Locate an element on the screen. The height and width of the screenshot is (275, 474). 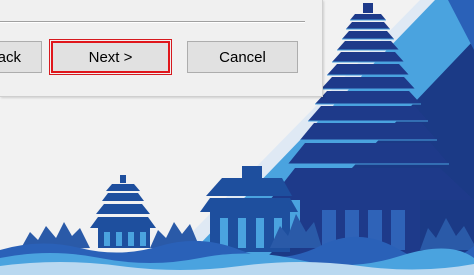
dialog-separator is located at coordinates (152, 22).